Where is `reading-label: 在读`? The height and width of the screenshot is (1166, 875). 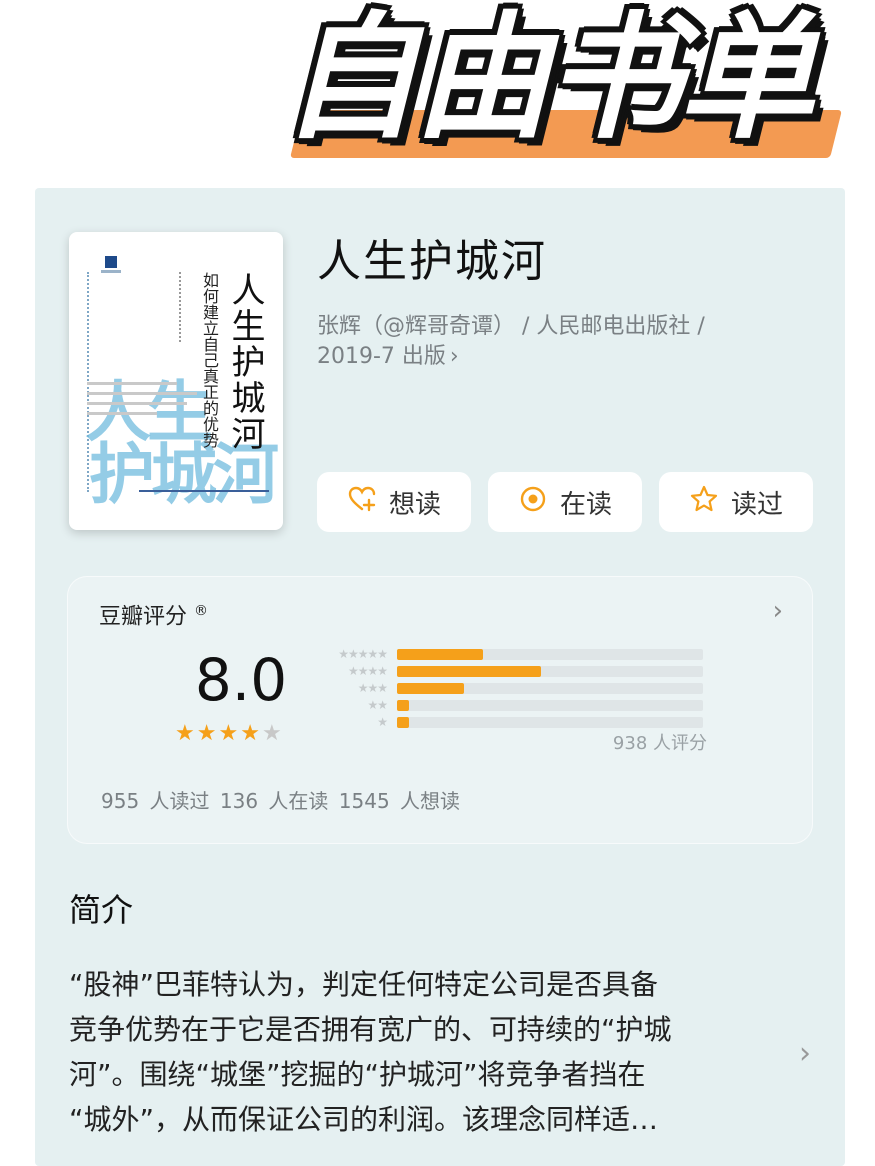 reading-label: 在读 is located at coordinates (585, 504).